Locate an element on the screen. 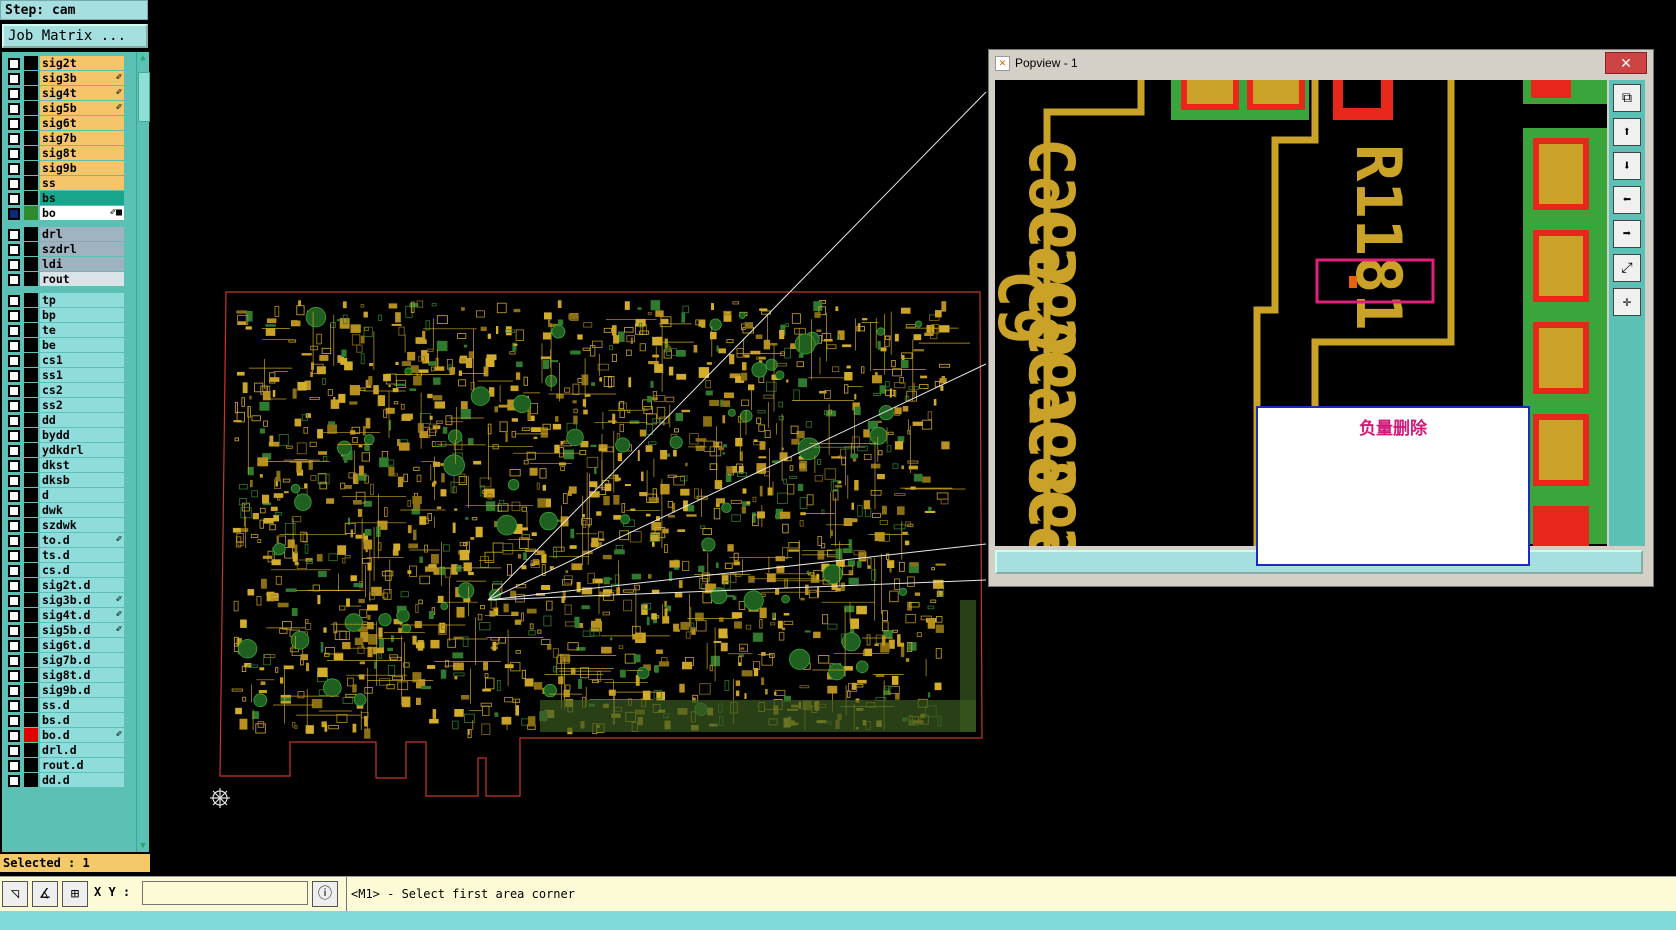 Image resolution: width=1676 pixels, height=930 pixels. layer-name: sig8t is located at coordinates (82, 153).